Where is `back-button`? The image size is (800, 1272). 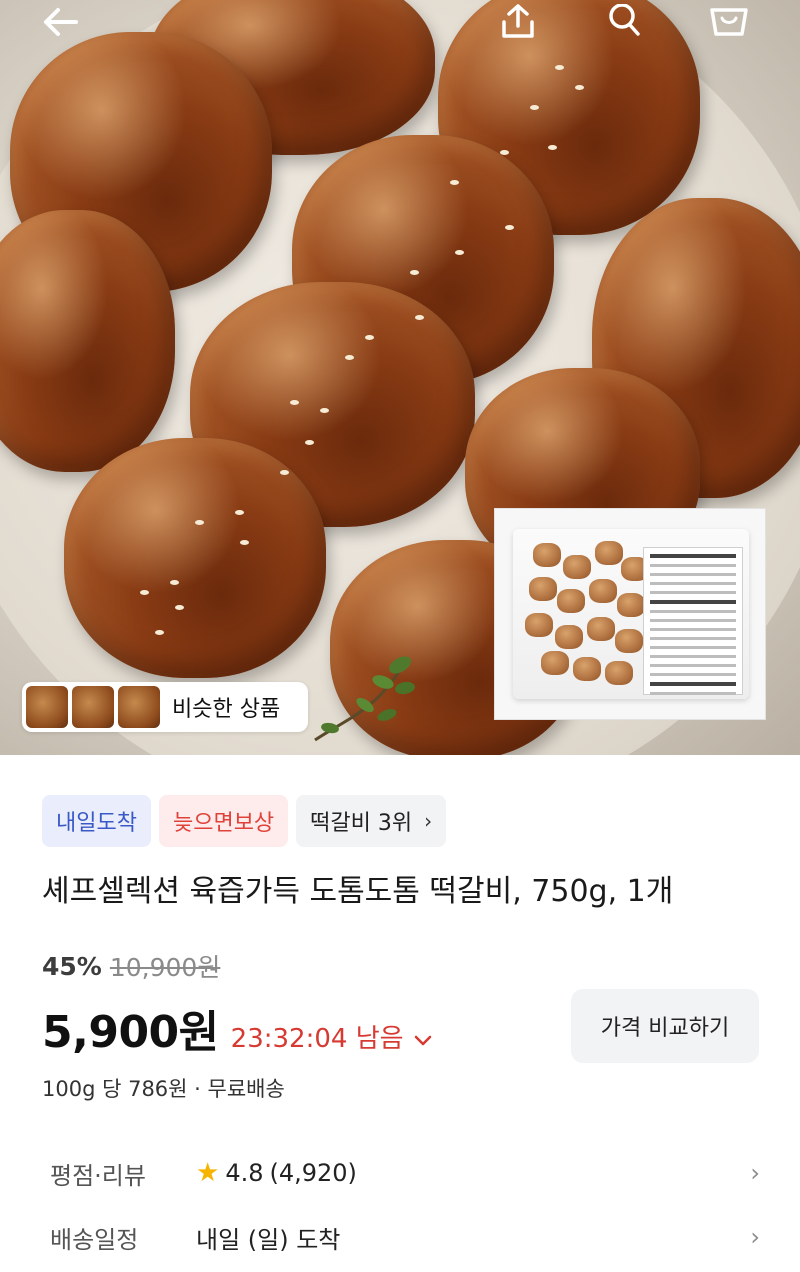
back-button is located at coordinates (60, 22).